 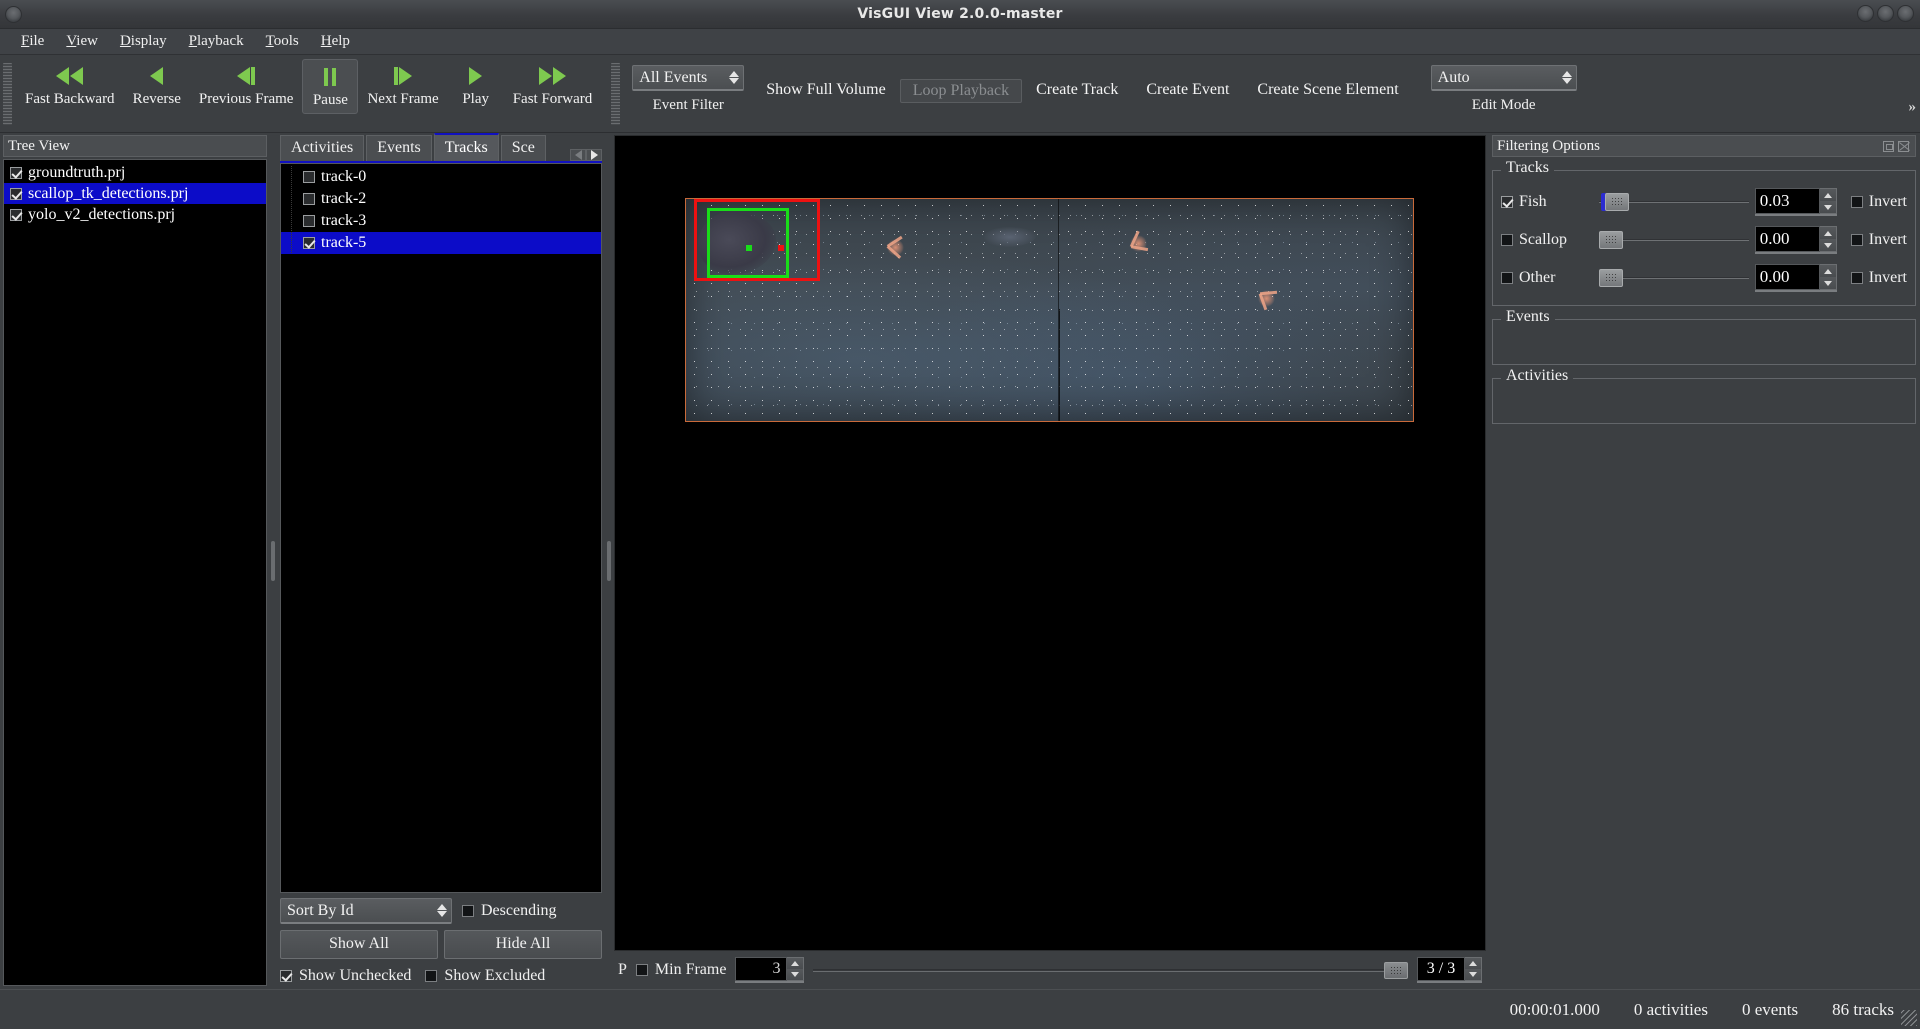 I want to click on minimize-icon, so click(x=1865, y=13).